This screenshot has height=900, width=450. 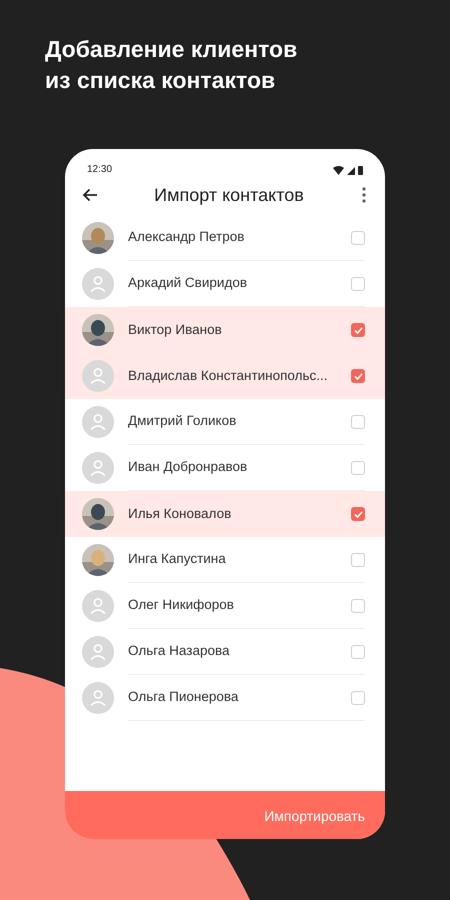 I want to click on screen-title: Импорт контактов, so click(x=229, y=195).